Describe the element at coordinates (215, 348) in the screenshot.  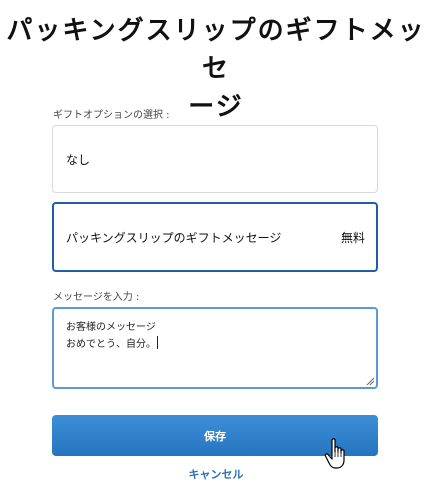
I see `message-textarea: お客様のメッセージ おめでとう、自分。` at that location.